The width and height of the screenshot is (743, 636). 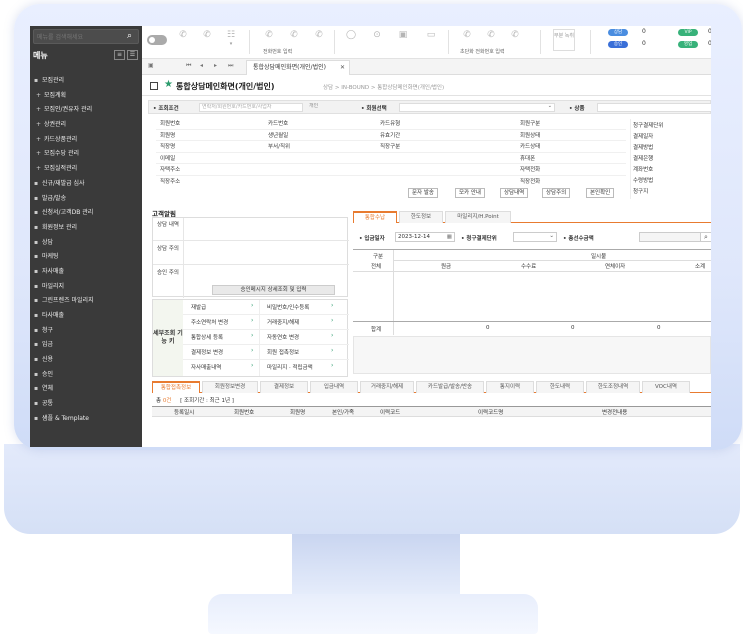 What do you see at coordinates (319, 42) in the screenshot?
I see `call-end-icon: ✆` at bounding box center [319, 42].